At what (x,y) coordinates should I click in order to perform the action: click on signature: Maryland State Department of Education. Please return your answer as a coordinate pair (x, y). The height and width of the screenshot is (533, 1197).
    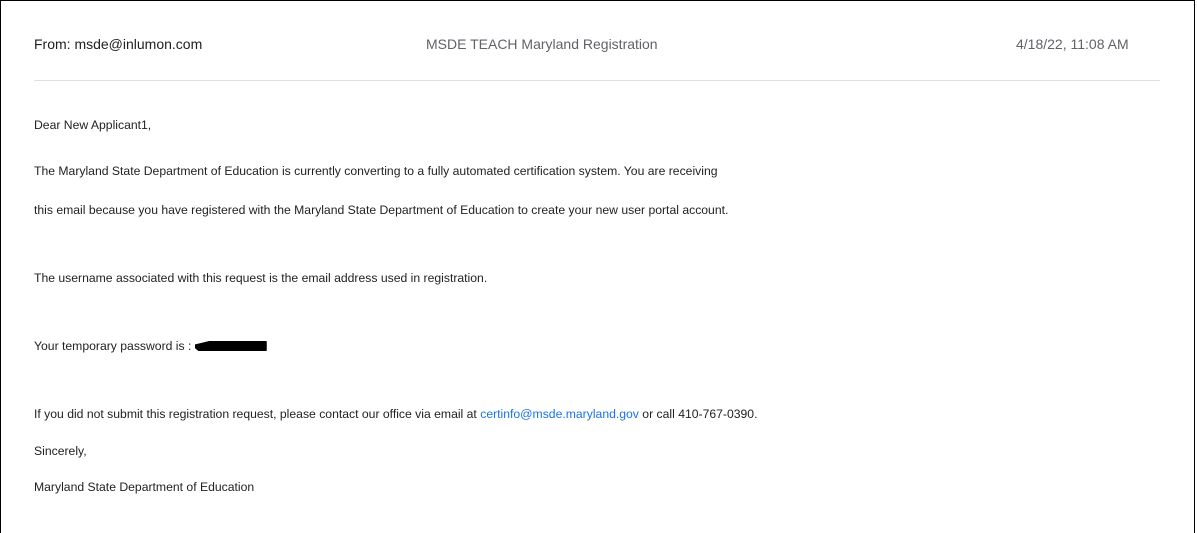
    Looking at the image, I should click on (144, 487).